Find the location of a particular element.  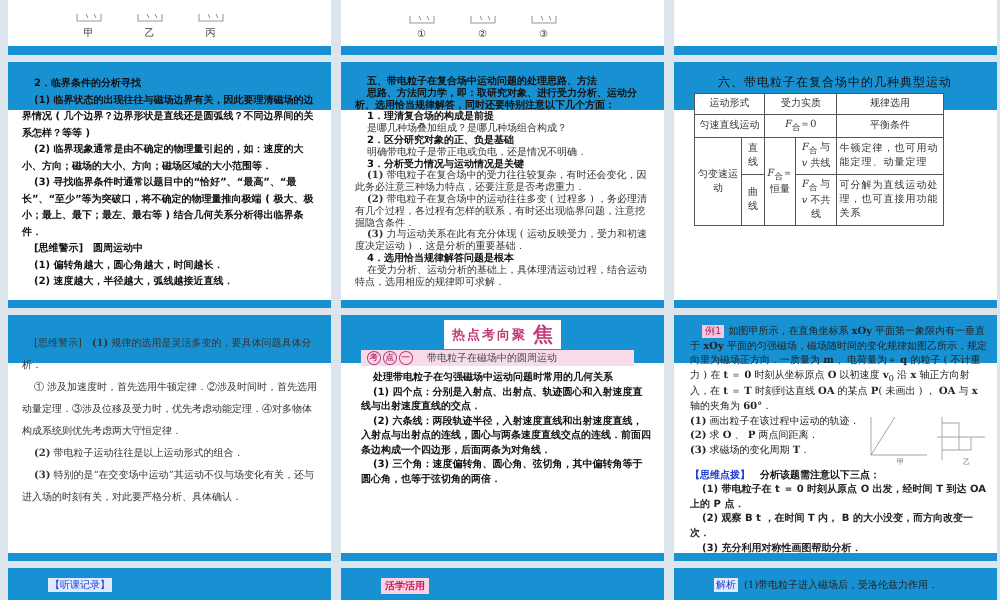

paragraph: (2) 速度越大，半径越大，弧线越接近直线． is located at coordinates (134, 281).